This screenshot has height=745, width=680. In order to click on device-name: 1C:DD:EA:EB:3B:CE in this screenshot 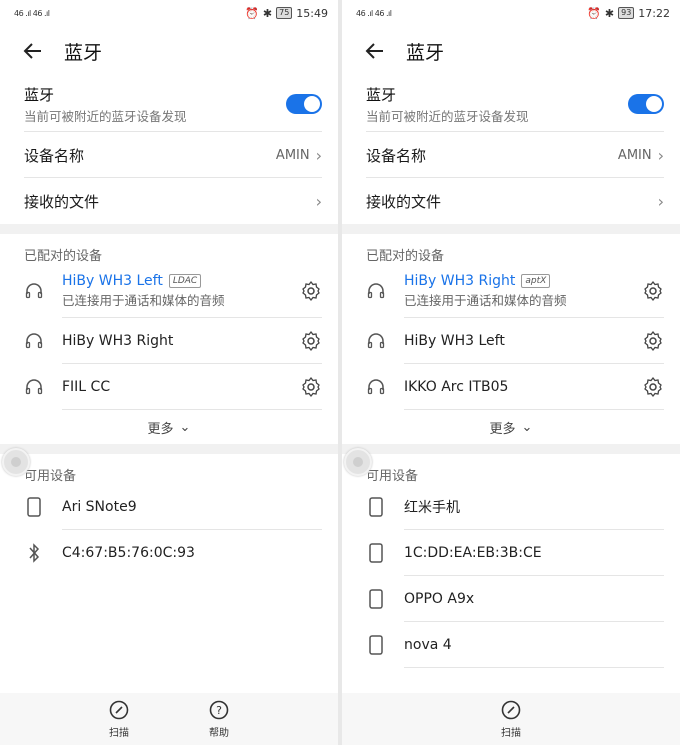, I will do `click(473, 553)`.